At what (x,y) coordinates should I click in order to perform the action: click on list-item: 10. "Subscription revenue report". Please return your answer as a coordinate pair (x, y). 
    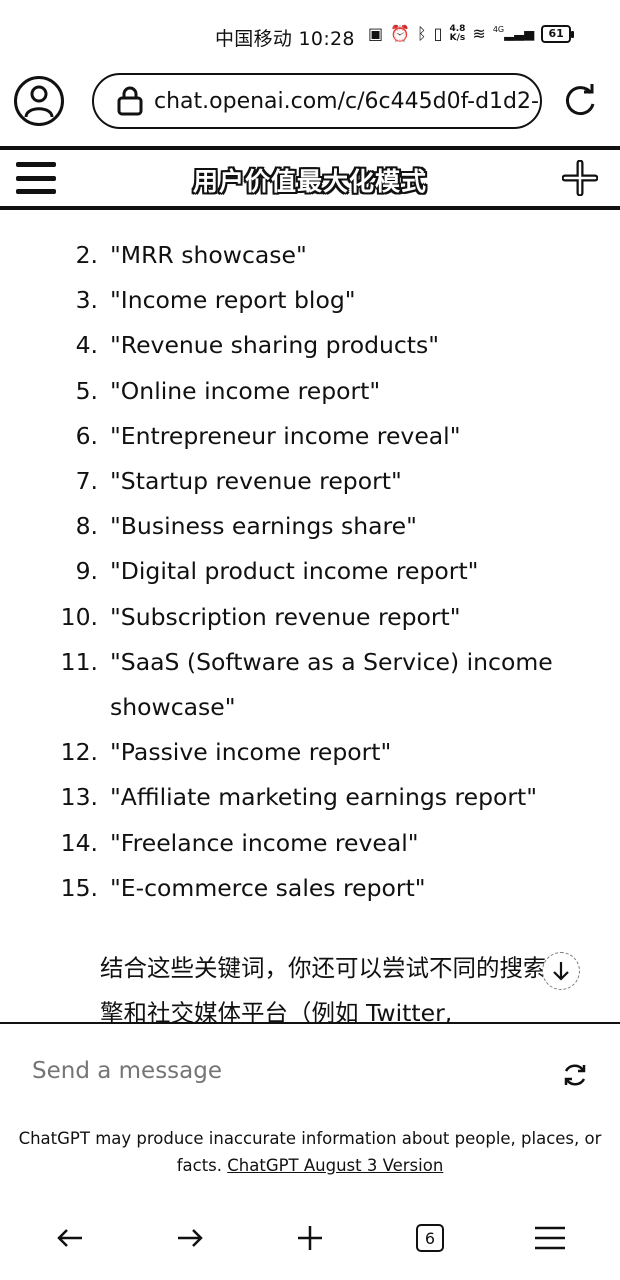
    Looking at the image, I should click on (310, 617).